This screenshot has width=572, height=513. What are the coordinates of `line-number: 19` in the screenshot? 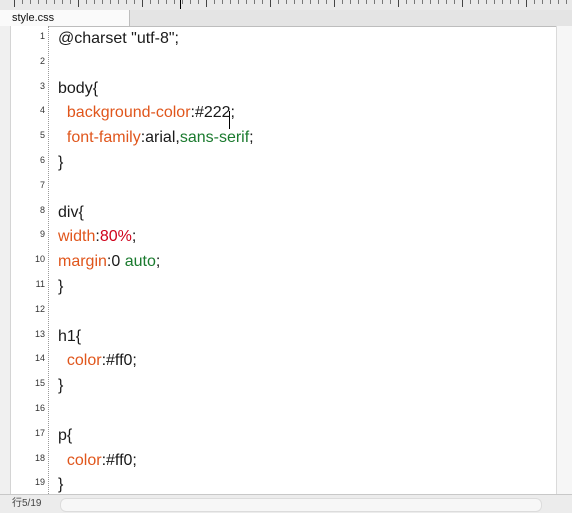 It's located at (39, 482).